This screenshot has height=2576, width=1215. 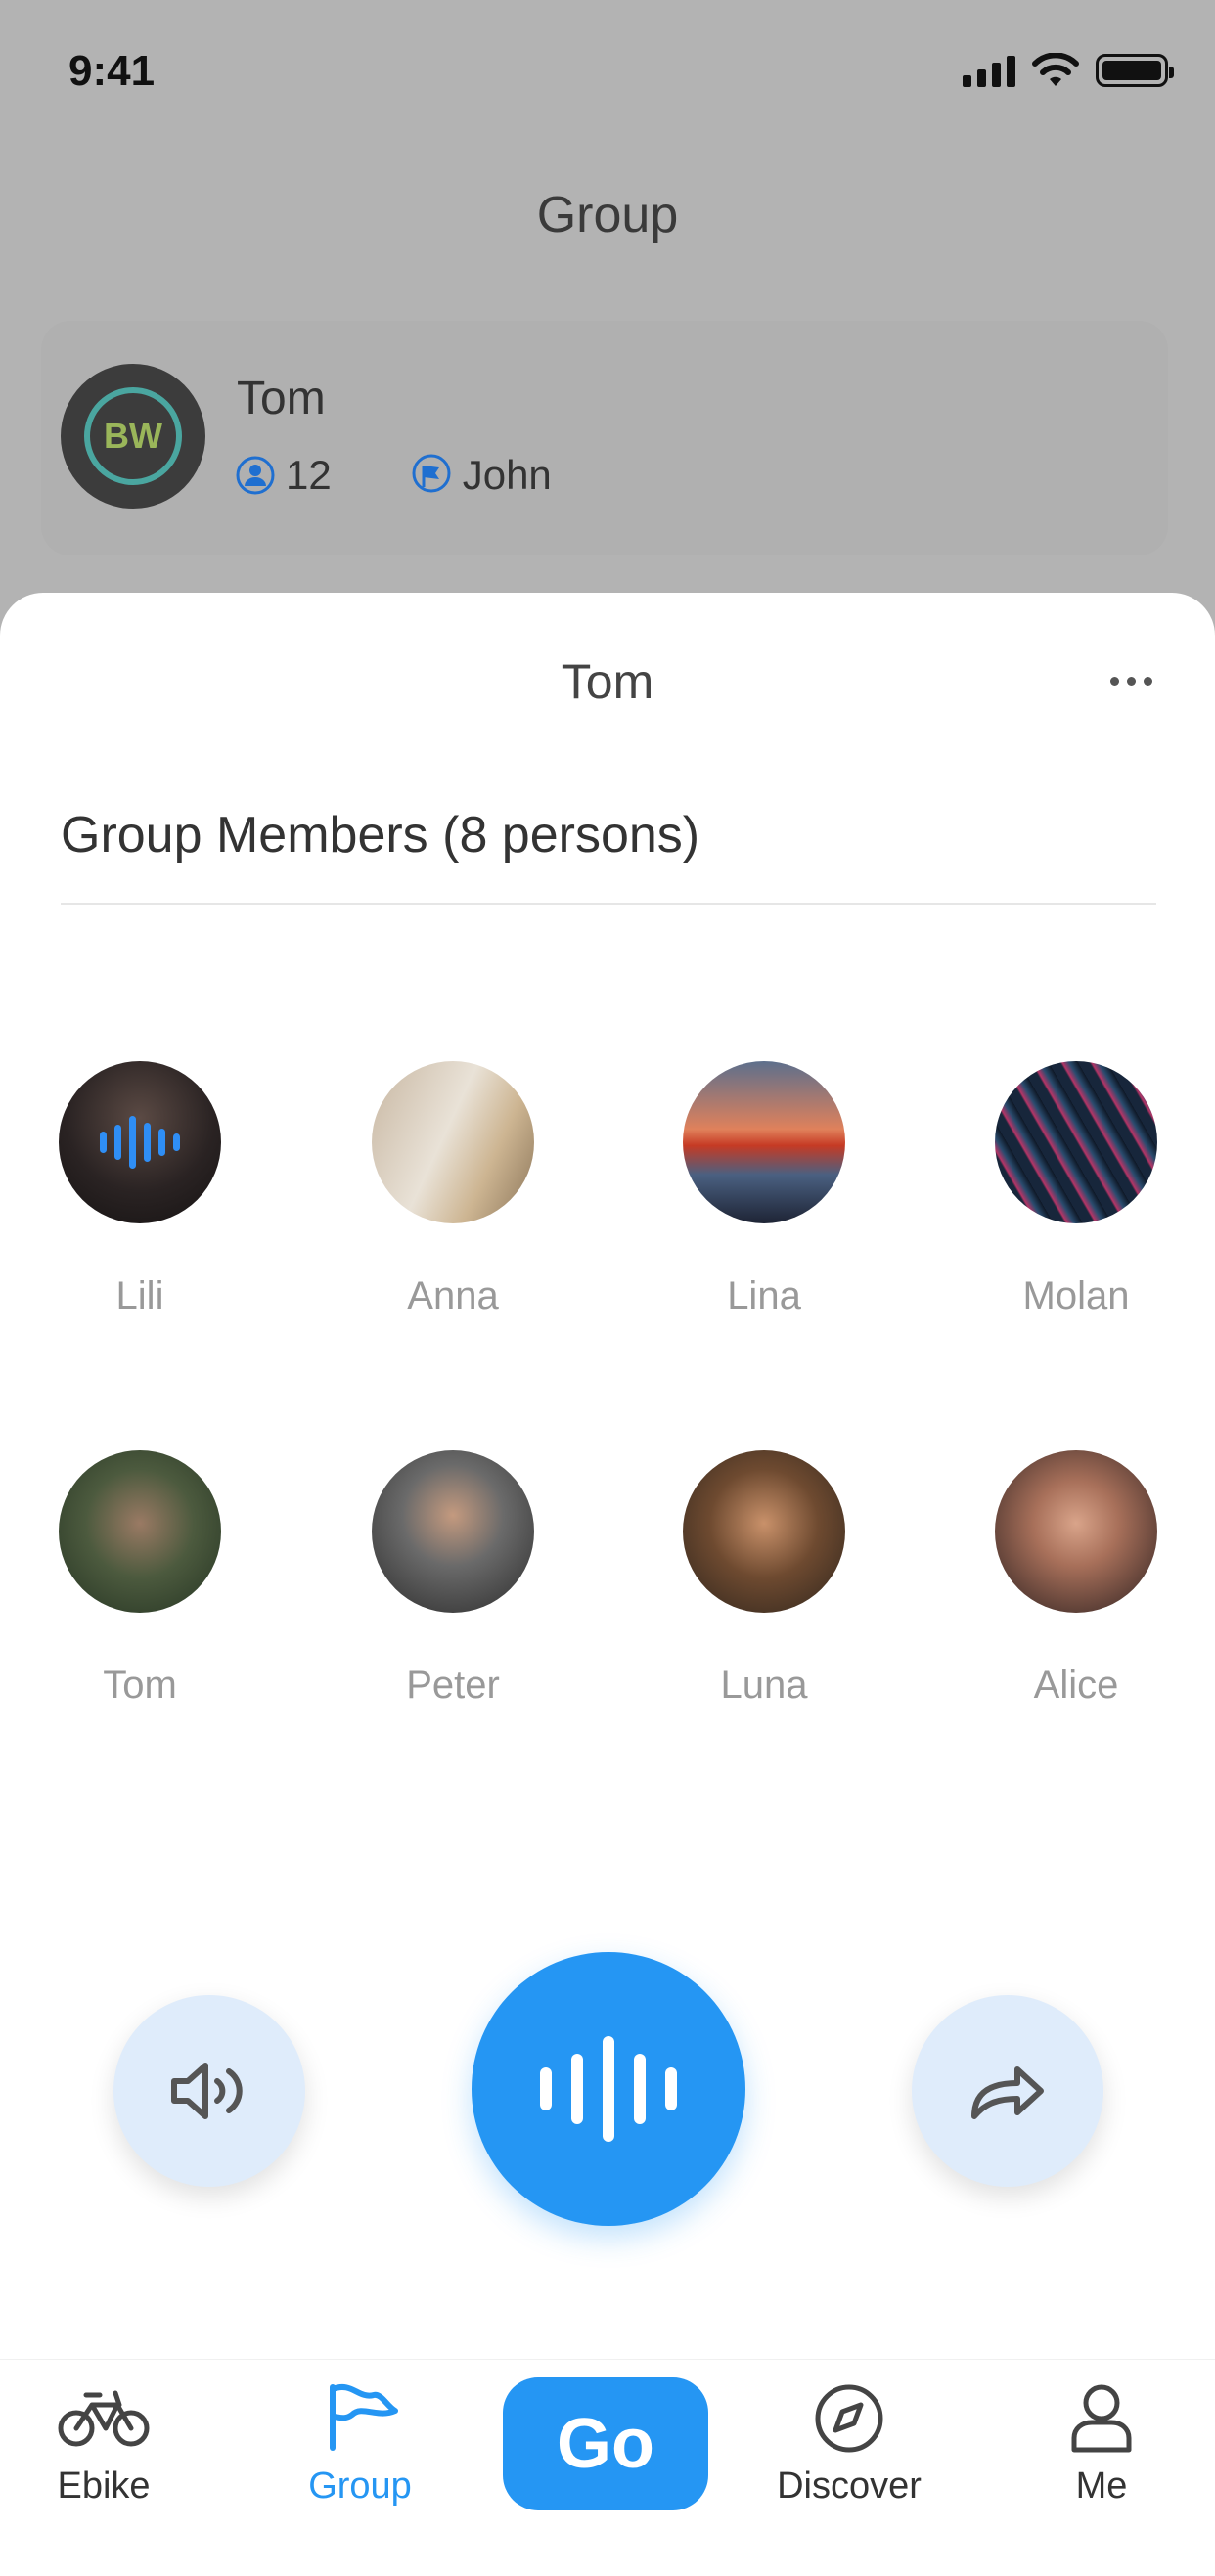 I want to click on member-name: Peter, so click(x=453, y=1685).